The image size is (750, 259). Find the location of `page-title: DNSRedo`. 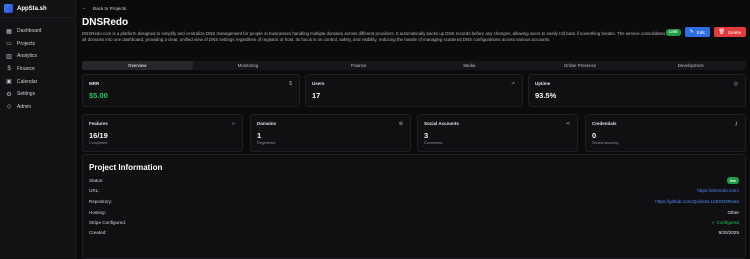

page-title: DNSRedo is located at coordinates (105, 22).